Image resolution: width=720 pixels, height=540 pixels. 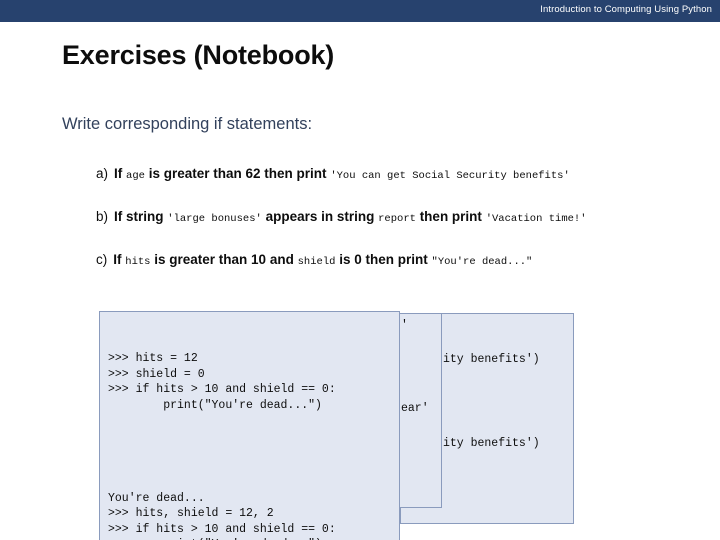 I want to click on slide-subtitle: Write corresponding if statements:, so click(x=187, y=124).